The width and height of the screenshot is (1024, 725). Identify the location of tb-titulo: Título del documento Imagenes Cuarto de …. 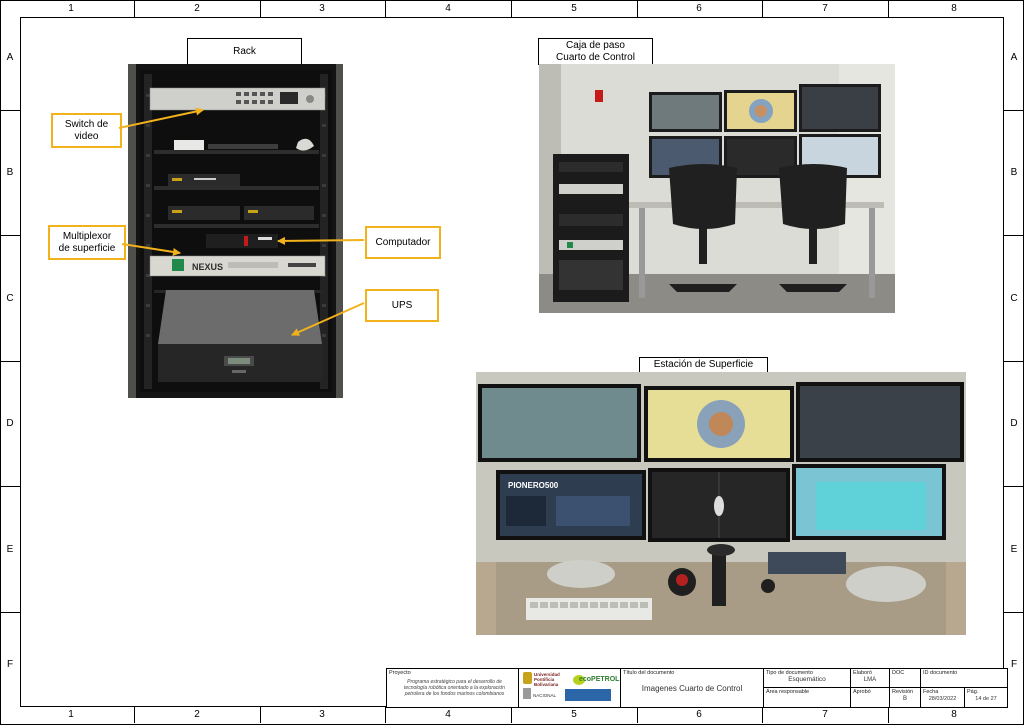
(692, 688).